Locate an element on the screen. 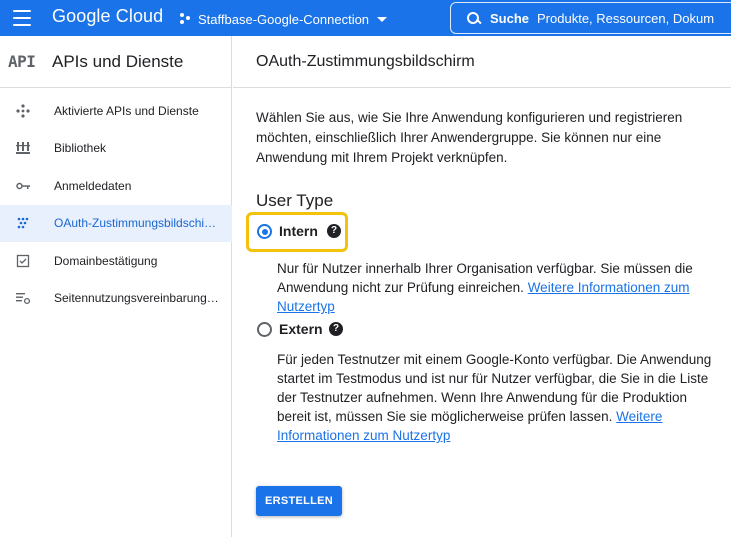 Image resolution: width=731 pixels, height=537 pixels. sidebar-item-domain-verification: Domainbestätigung is located at coordinates (116, 261).